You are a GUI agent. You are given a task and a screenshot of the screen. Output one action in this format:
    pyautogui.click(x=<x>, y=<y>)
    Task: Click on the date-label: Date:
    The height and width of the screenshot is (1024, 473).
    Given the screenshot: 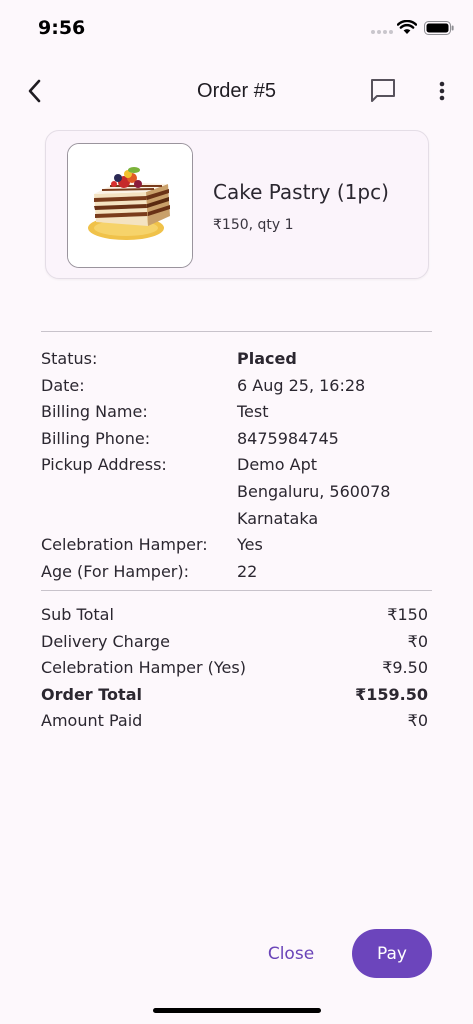 What is the action you would take?
    pyautogui.click(x=63, y=385)
    